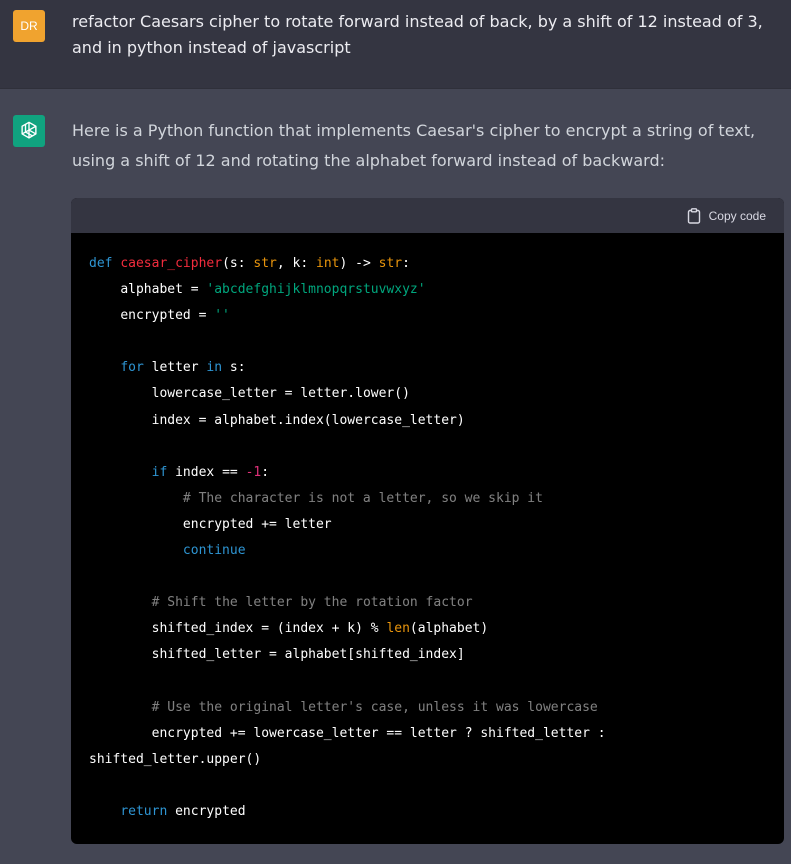  I want to click on code-line-7: index = alphabet.index(lowercase_letter), so click(277, 420).